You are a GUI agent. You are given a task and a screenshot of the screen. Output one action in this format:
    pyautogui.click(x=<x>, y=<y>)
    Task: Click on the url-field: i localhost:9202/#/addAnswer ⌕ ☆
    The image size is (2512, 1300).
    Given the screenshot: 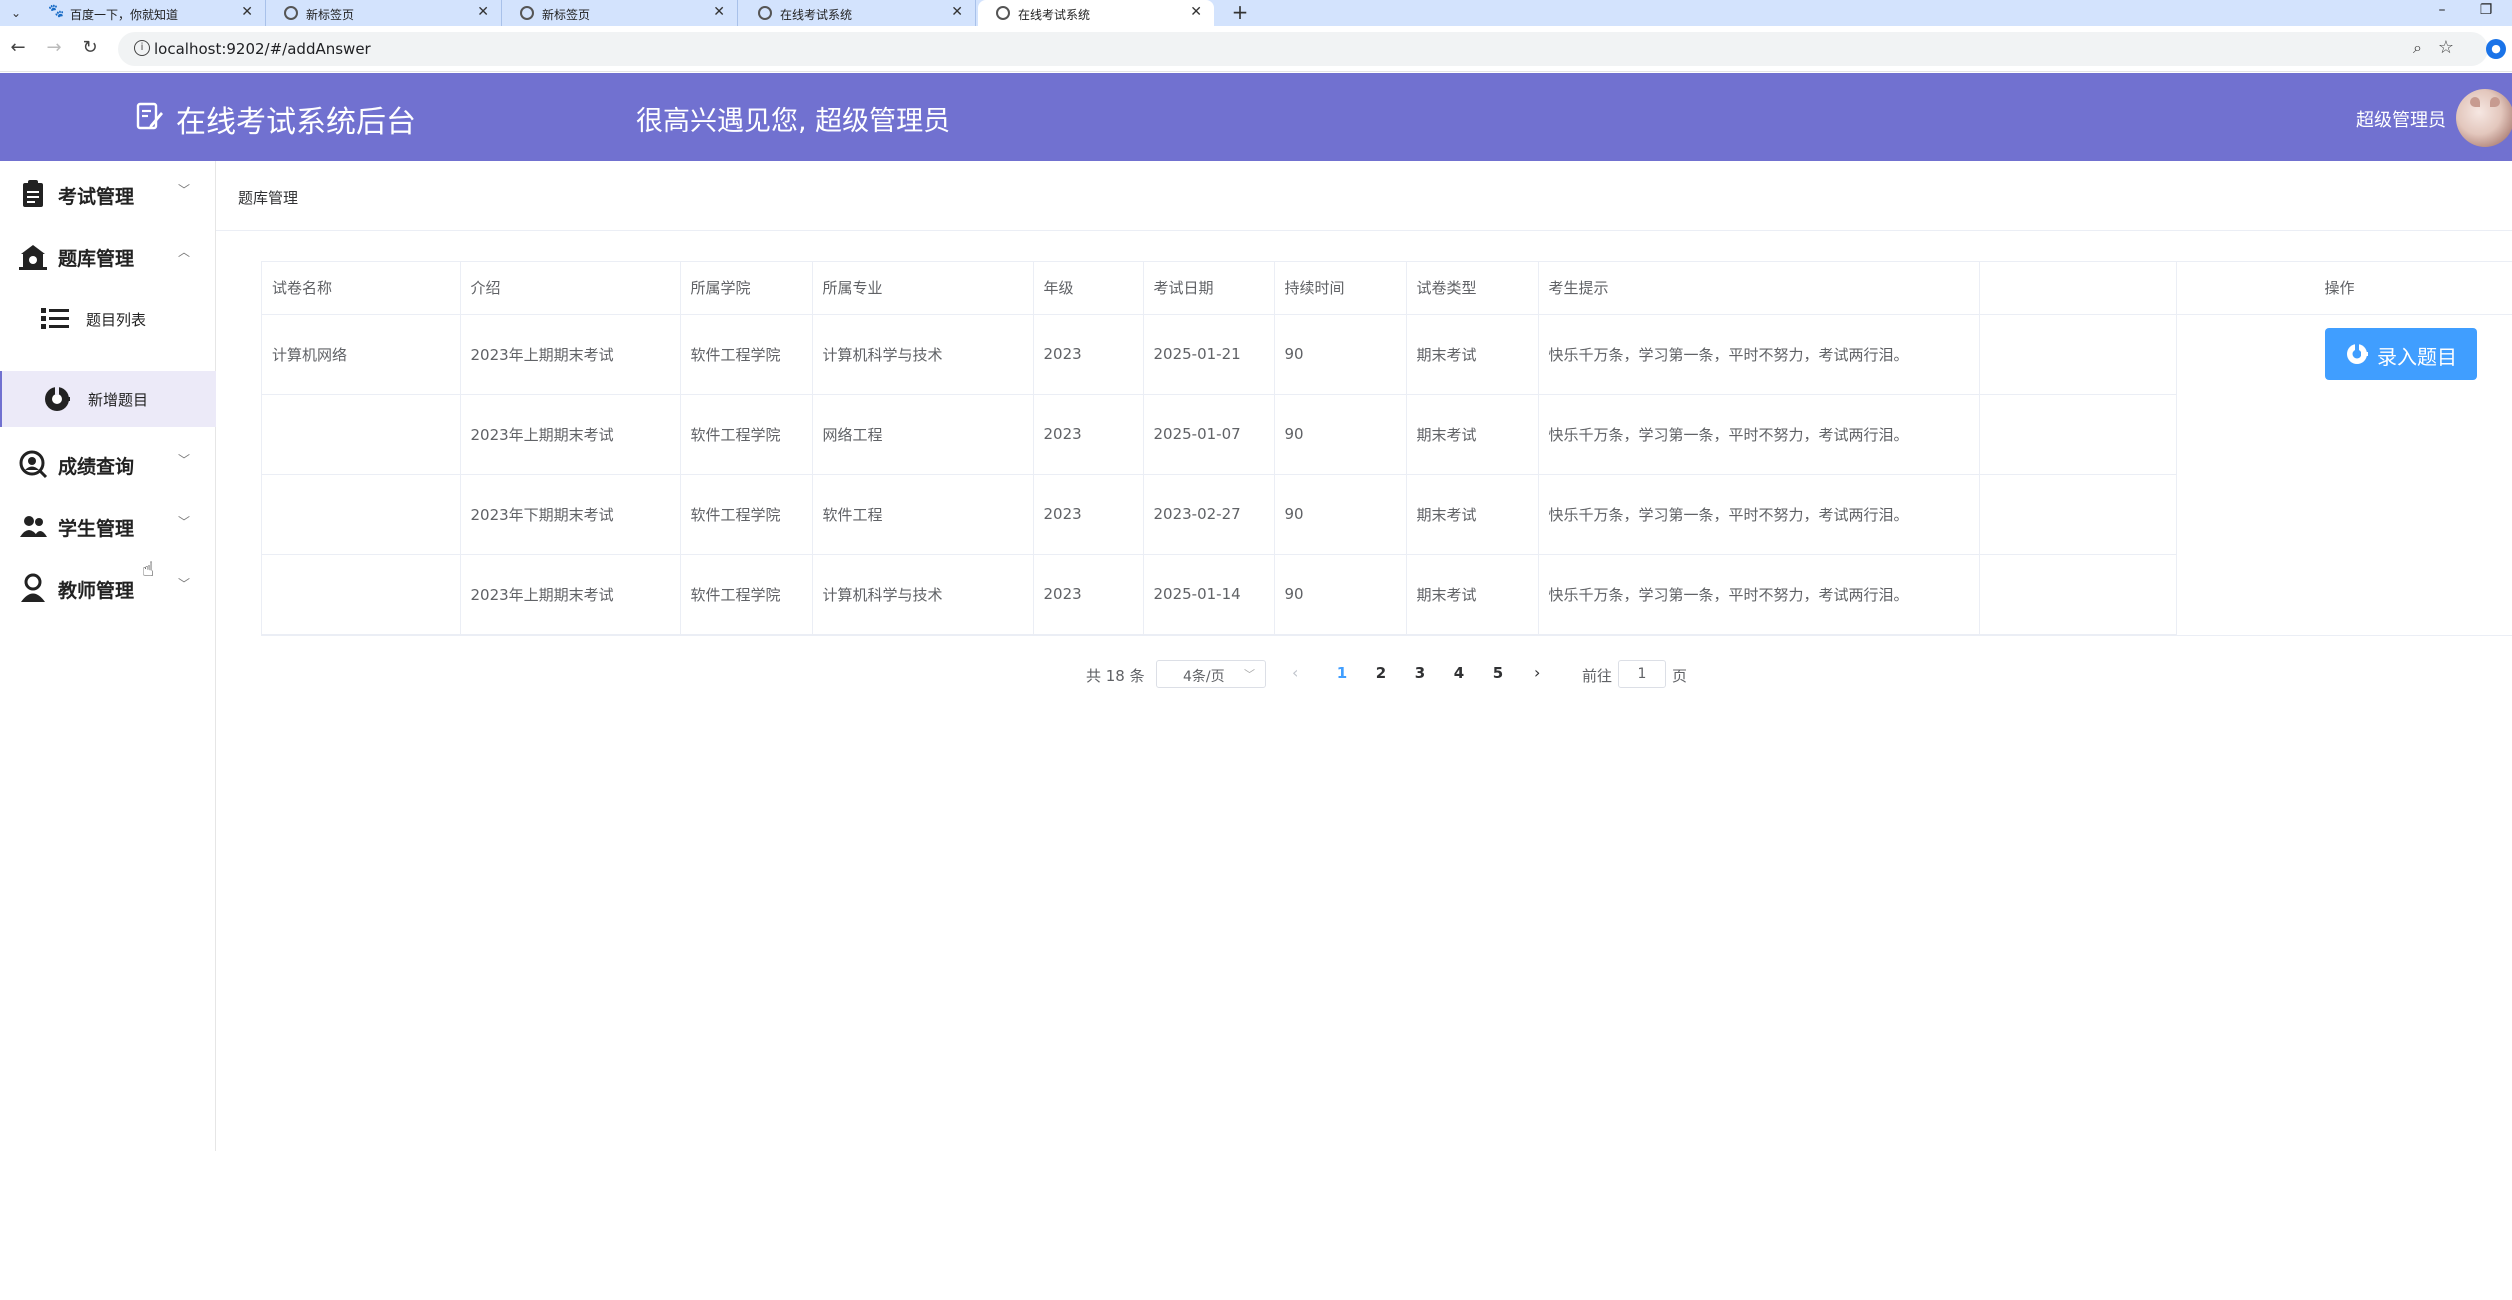 What is the action you would take?
    pyautogui.click(x=1303, y=49)
    